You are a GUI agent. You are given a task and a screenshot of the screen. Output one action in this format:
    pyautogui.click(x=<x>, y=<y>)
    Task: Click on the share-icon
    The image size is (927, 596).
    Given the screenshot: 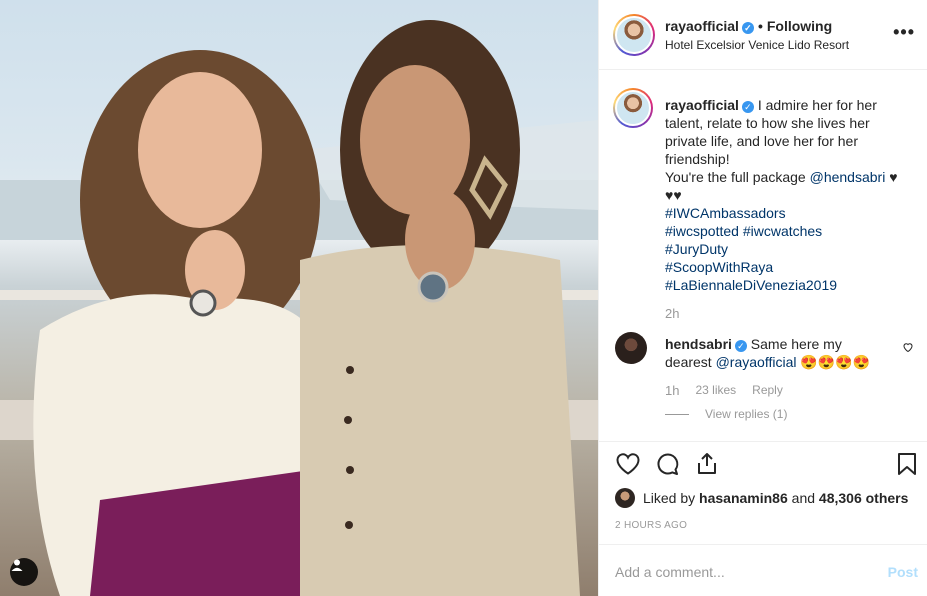 What is the action you would take?
    pyautogui.click(x=707, y=464)
    